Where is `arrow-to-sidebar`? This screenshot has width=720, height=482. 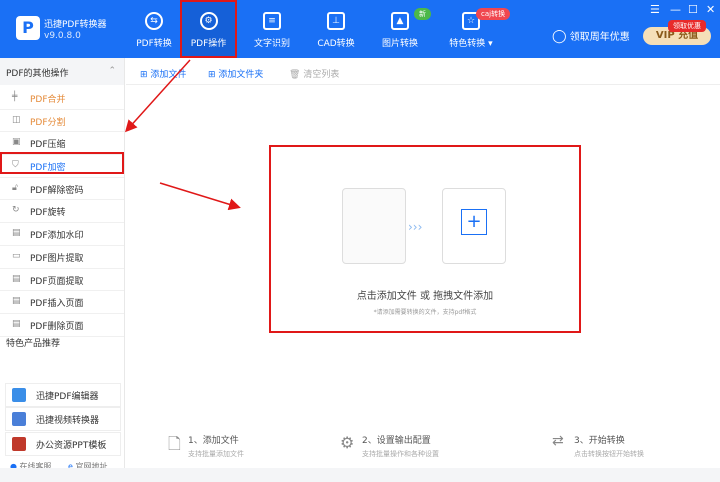
arrow-to-sidebar is located at coordinates (157, 96).